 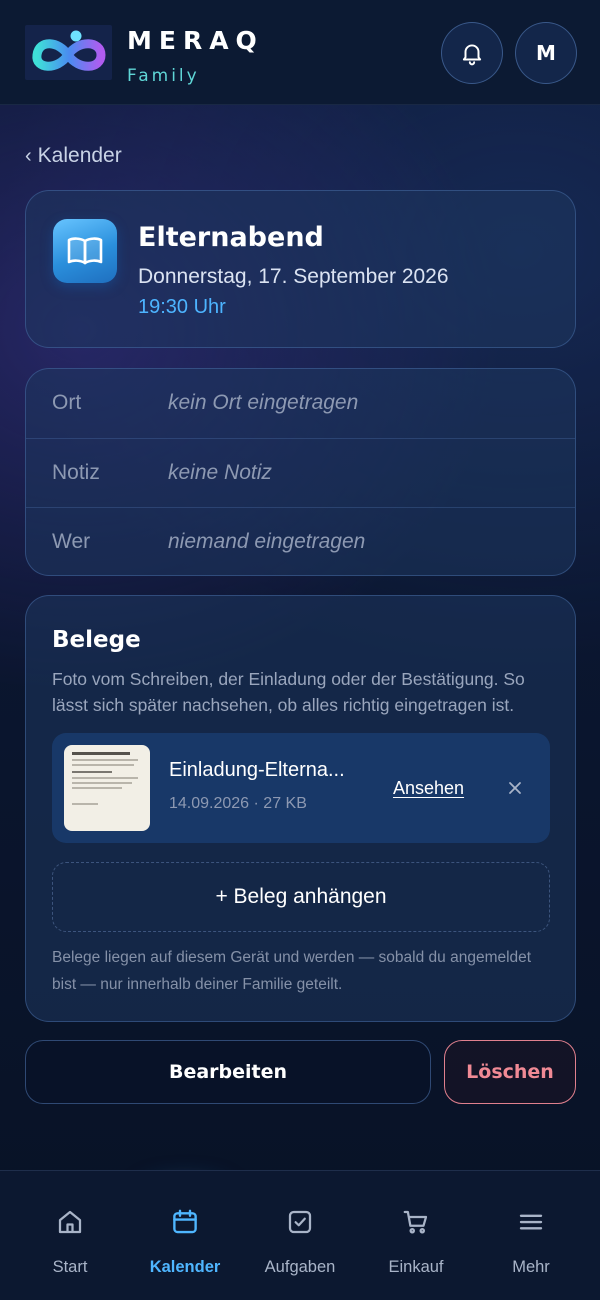 What do you see at coordinates (67, 402) in the screenshot?
I see `detail-label: Ort` at bounding box center [67, 402].